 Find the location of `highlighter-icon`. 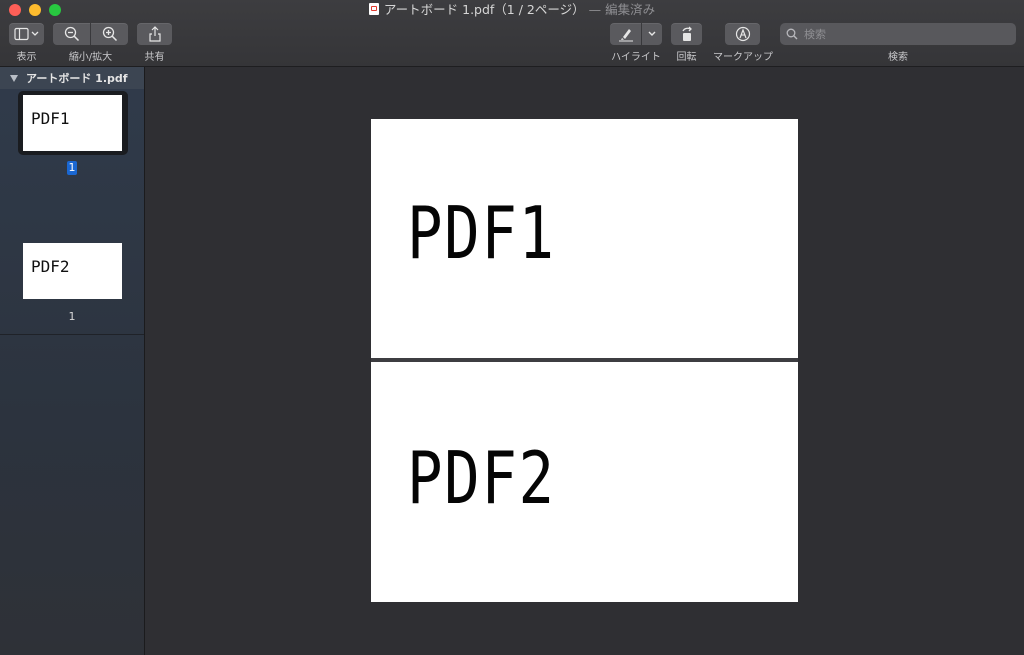

highlighter-icon is located at coordinates (625, 35).